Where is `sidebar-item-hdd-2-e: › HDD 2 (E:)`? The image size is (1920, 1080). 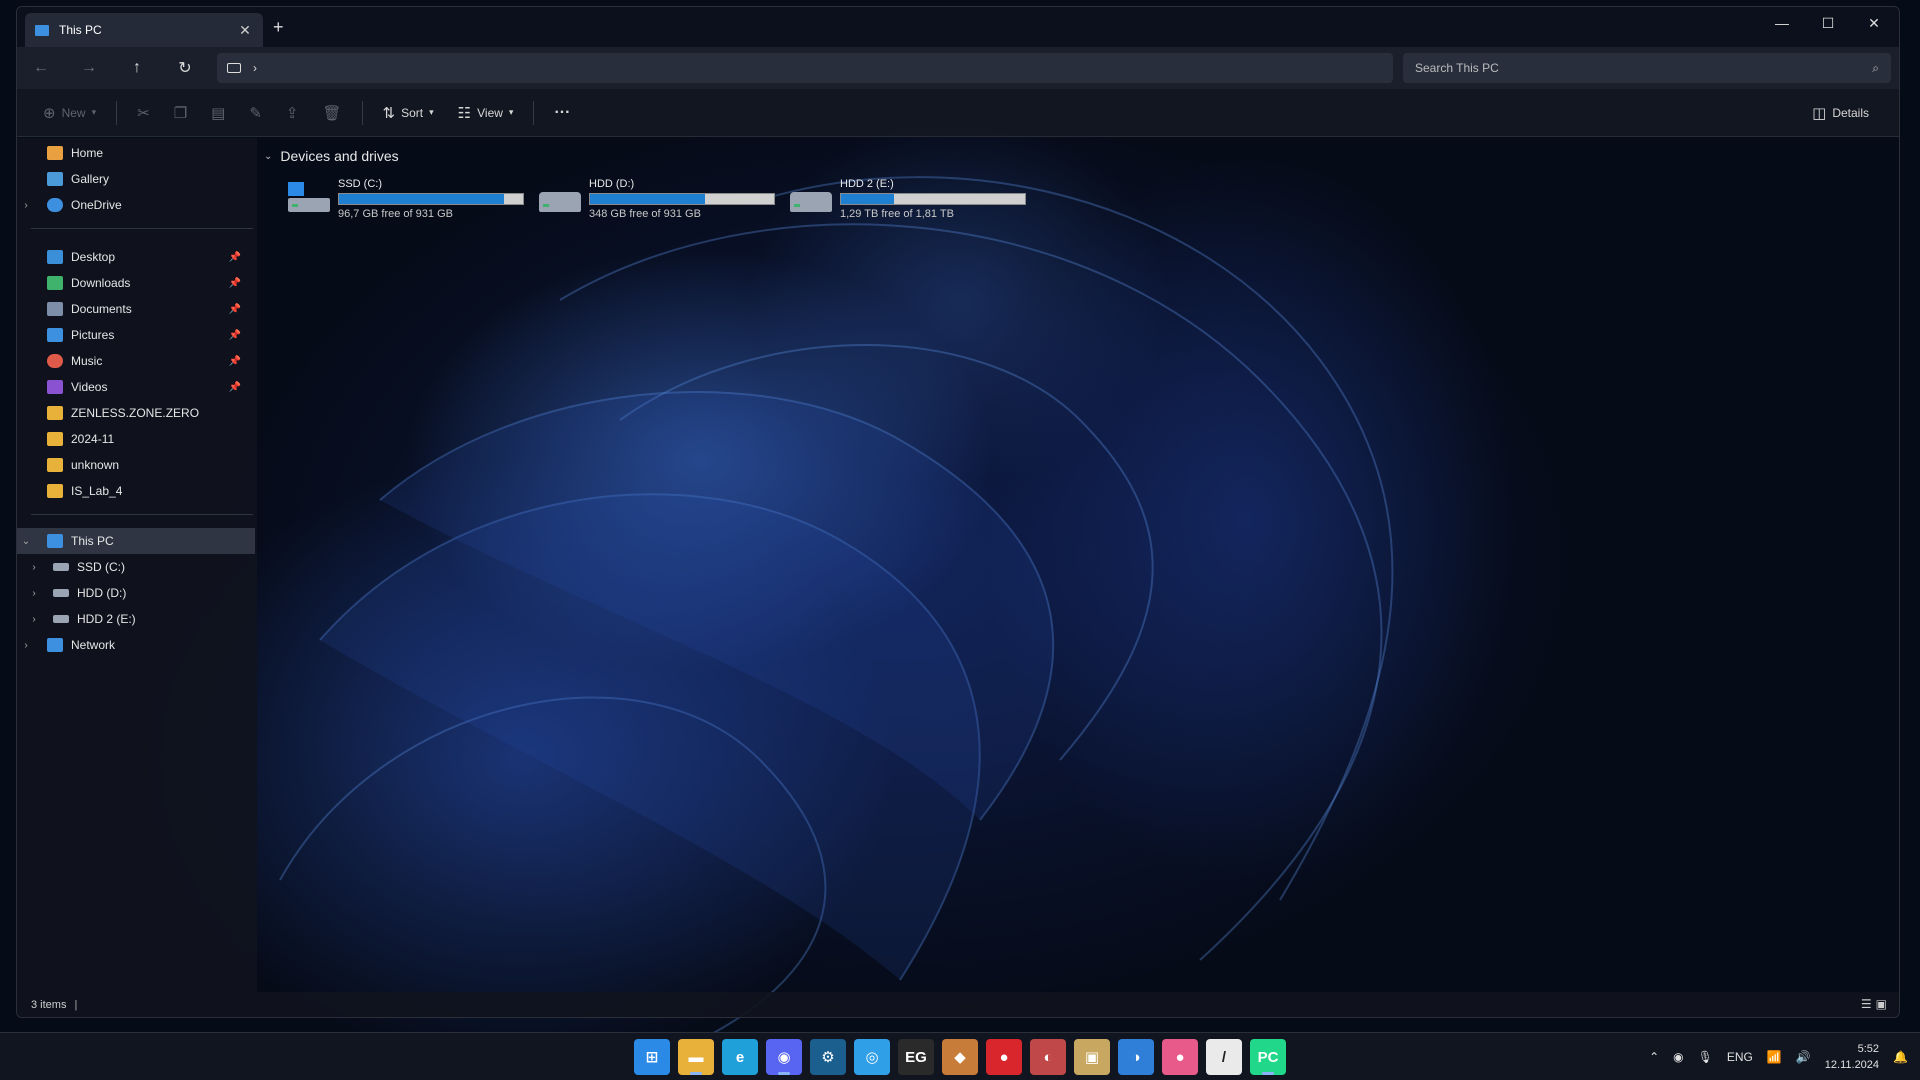
sidebar-item-hdd-2-e: › HDD 2 (E:) is located at coordinates (136, 619).